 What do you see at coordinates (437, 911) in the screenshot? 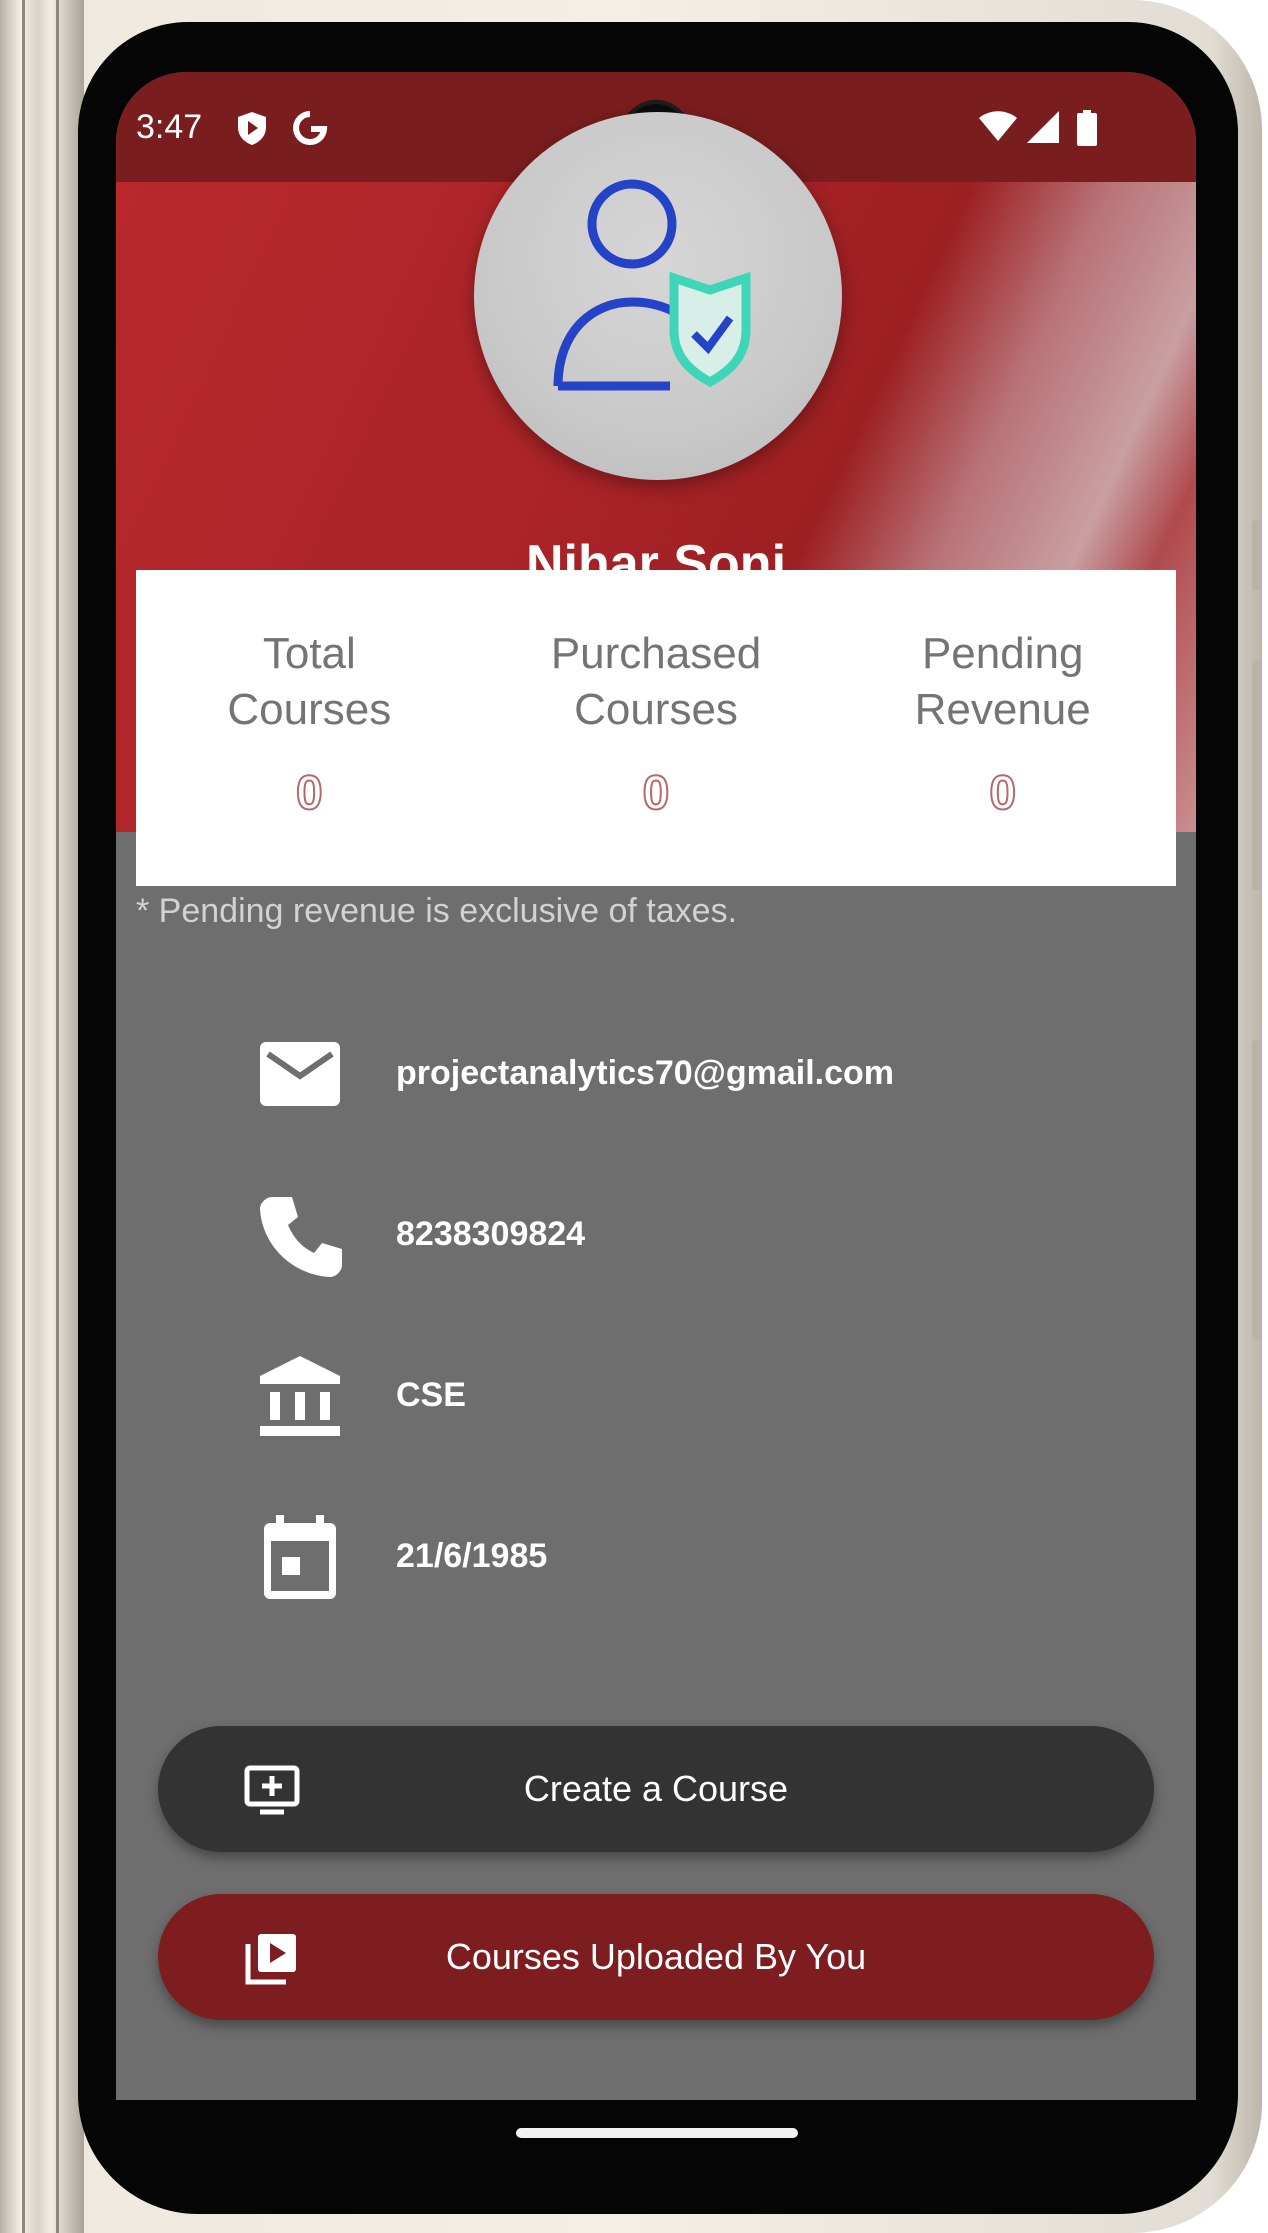
I see `revenue-note: * Pending revenue is exclusive of taxes.` at bounding box center [437, 911].